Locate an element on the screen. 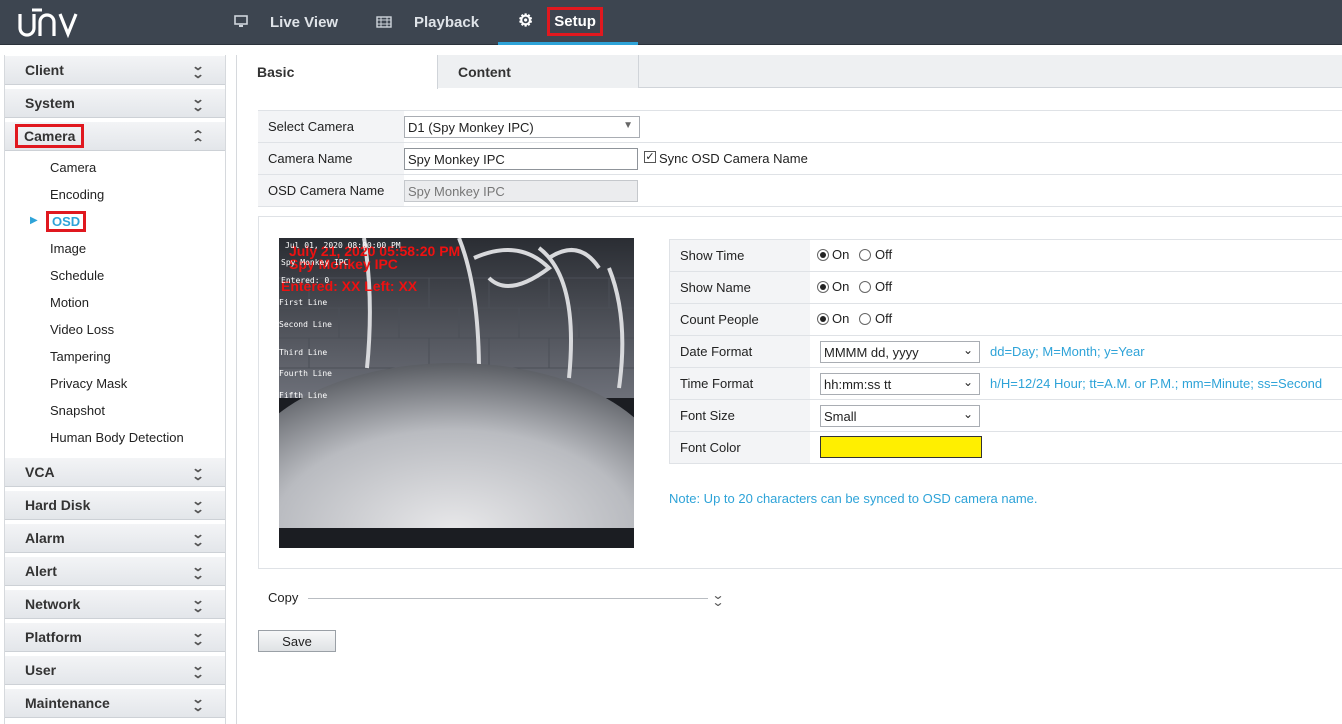 The height and width of the screenshot is (724, 1342). camera-name-value: Spy Monkey IPC is located at coordinates (456, 159).